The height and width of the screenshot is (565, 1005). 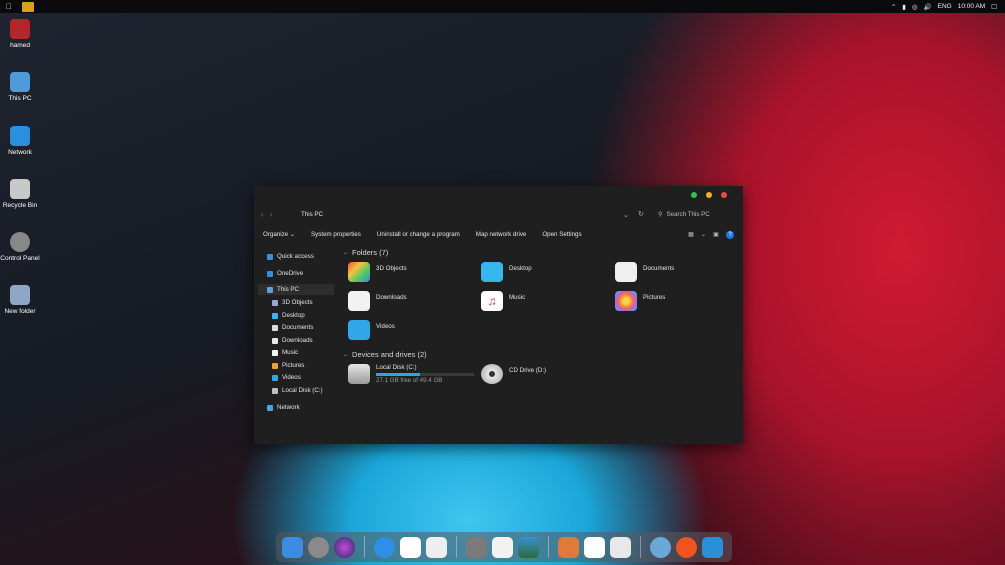 I want to click on desktop-icon-this-pc: This PC, so click(x=20, y=87).